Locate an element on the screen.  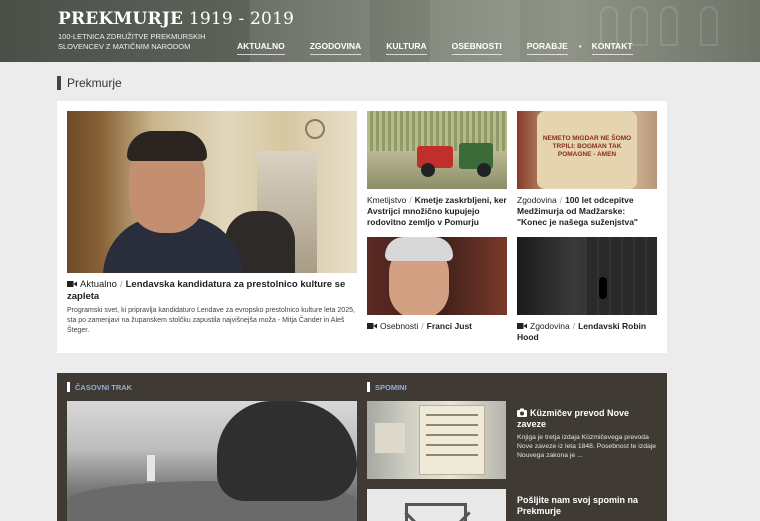
logo-title-years: 1919 - 2019 is located at coordinates (241, 19).